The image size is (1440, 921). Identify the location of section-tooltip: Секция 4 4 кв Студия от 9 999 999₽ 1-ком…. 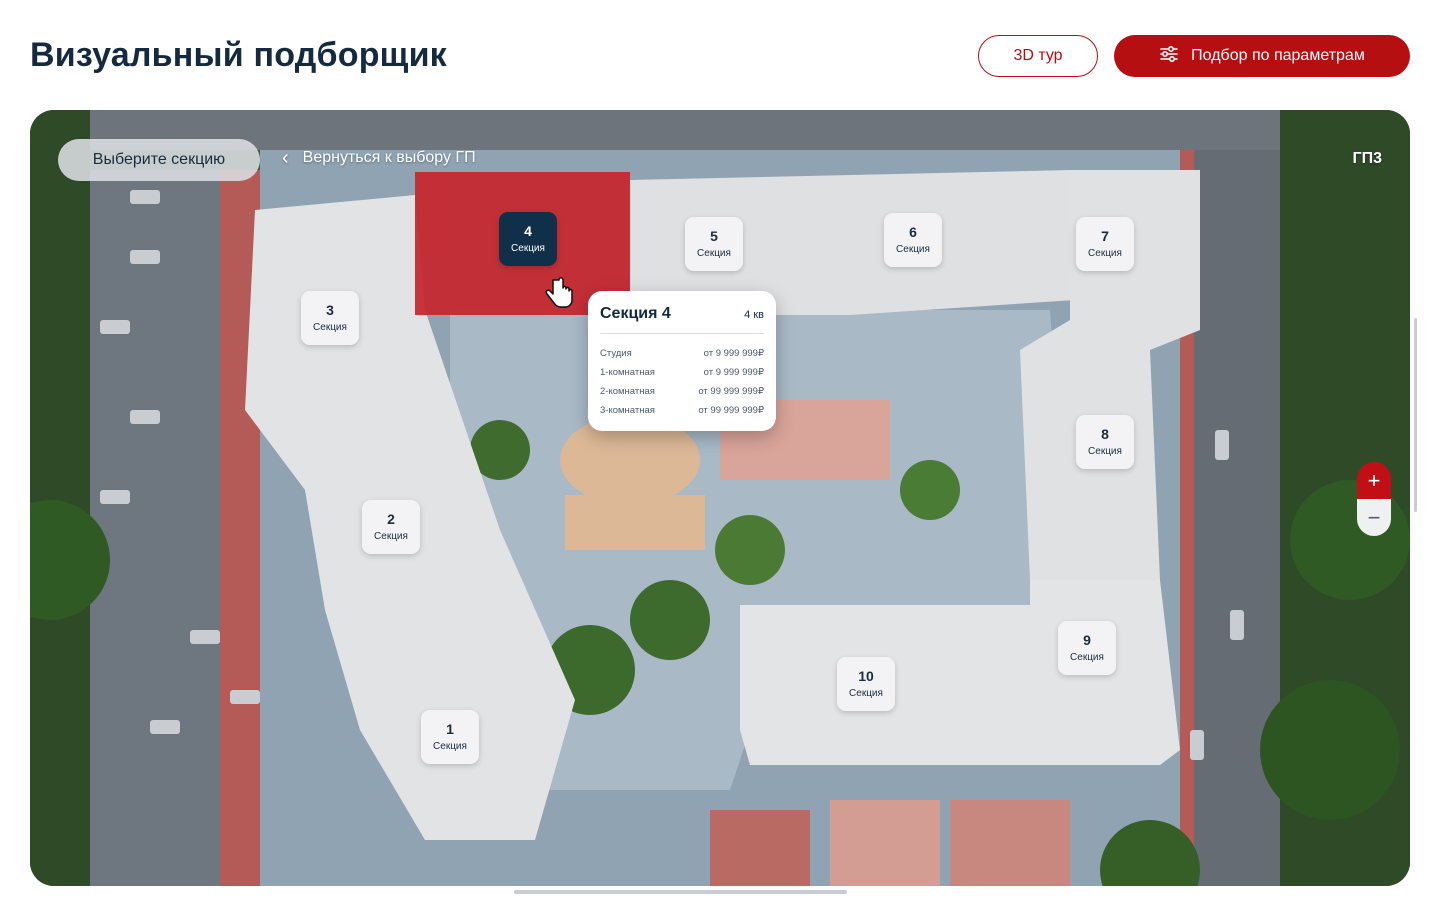
(682, 361).